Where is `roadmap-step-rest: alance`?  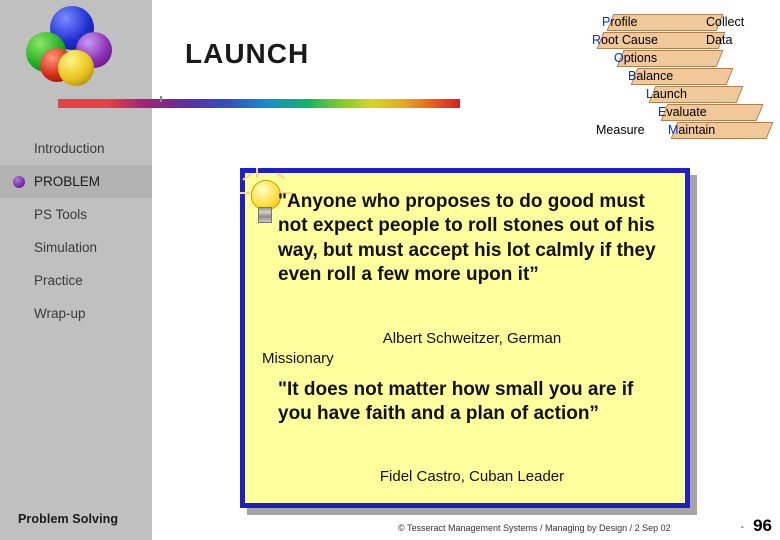
roadmap-step-rest: alance is located at coordinates (655, 76).